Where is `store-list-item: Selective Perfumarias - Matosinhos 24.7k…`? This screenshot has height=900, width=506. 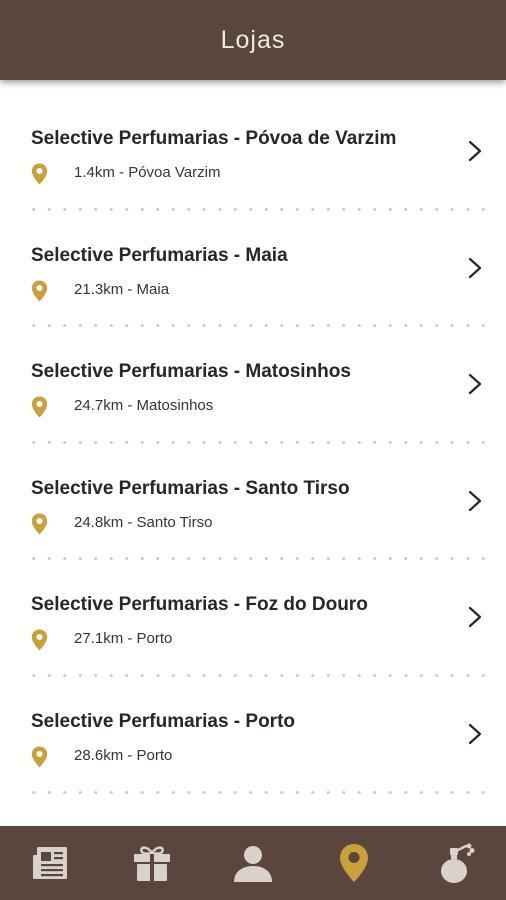 store-list-item: Selective Perfumarias - Matosinhos 24.7k… is located at coordinates (253, 385).